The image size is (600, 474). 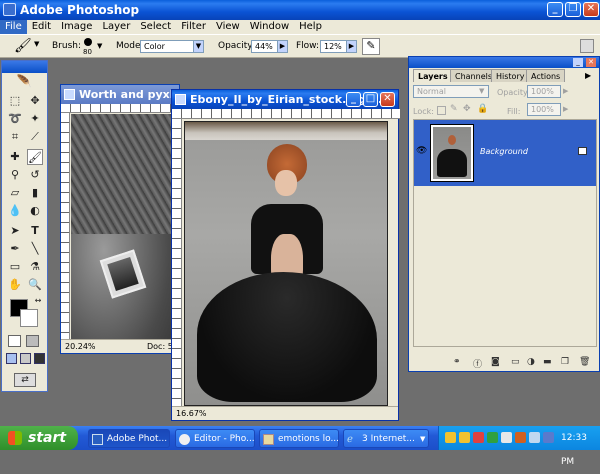 I want to click on brush-preview, so click(x=88, y=42).